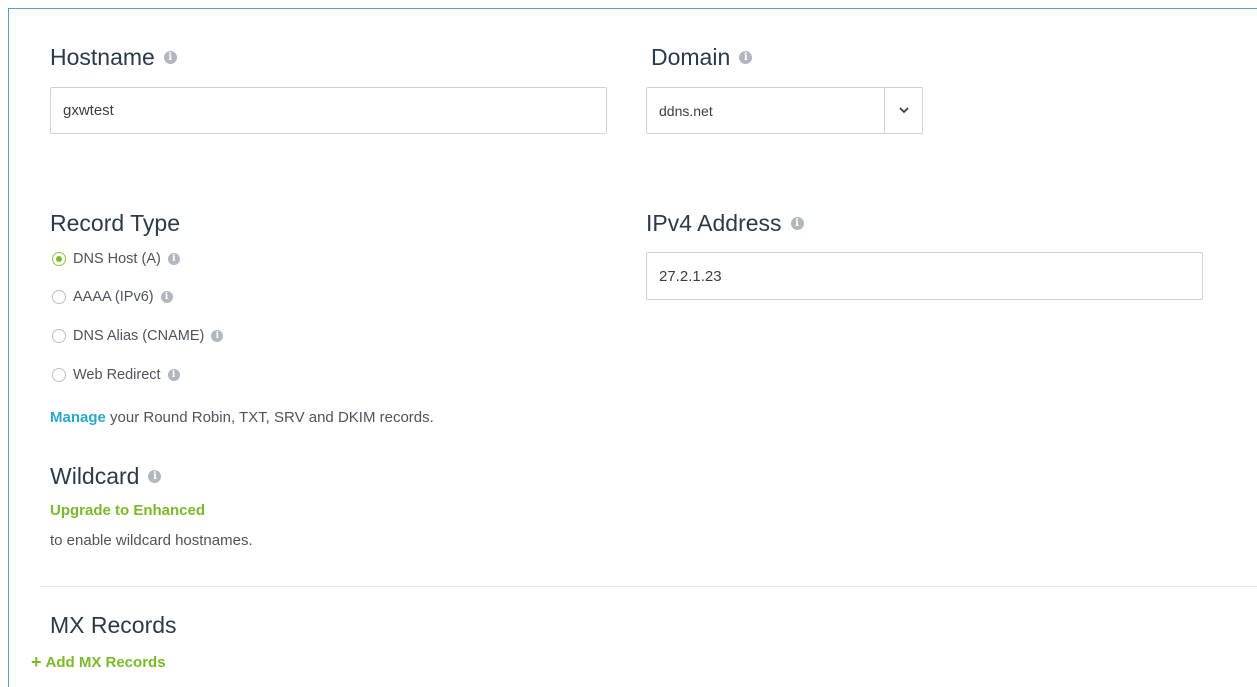  I want to click on divider, so click(648, 586).